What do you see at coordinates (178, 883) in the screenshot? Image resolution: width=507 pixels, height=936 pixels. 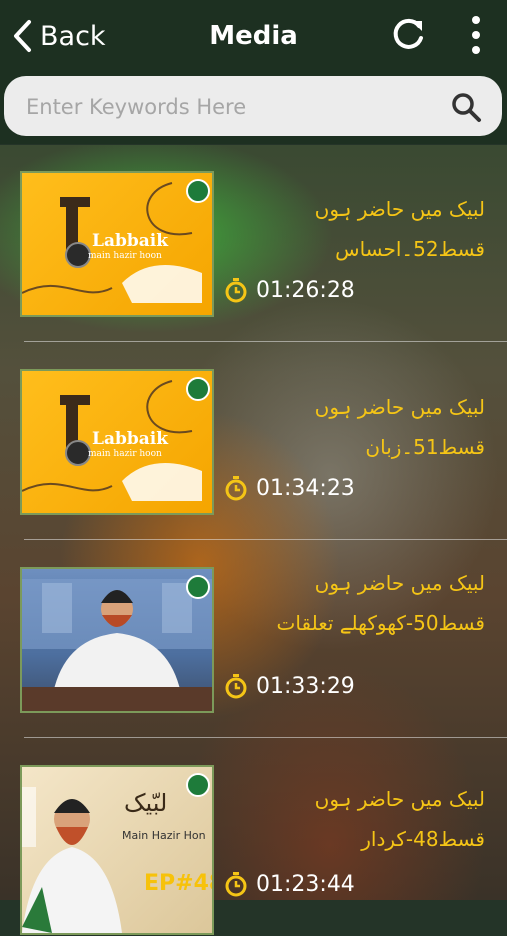 I see `episode-number: EP#48` at bounding box center [178, 883].